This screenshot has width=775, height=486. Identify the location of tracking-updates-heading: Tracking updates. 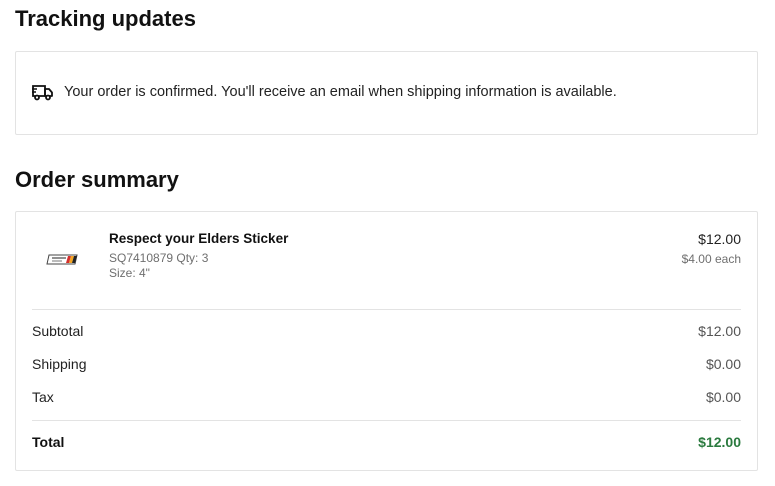
(105, 18).